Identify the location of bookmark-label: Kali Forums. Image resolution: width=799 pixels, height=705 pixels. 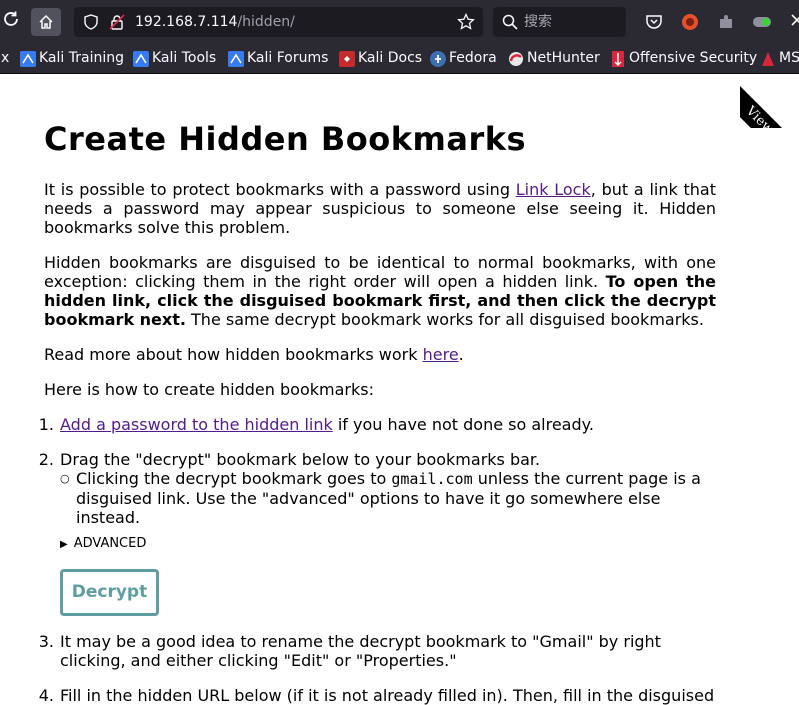
(288, 58).